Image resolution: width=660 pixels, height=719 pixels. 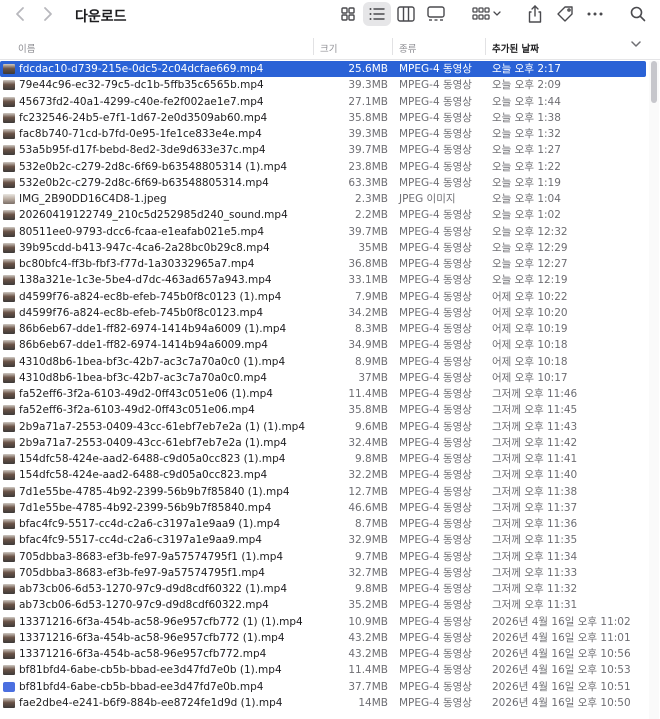 What do you see at coordinates (377, 14) in the screenshot?
I see `list-view-icon` at bounding box center [377, 14].